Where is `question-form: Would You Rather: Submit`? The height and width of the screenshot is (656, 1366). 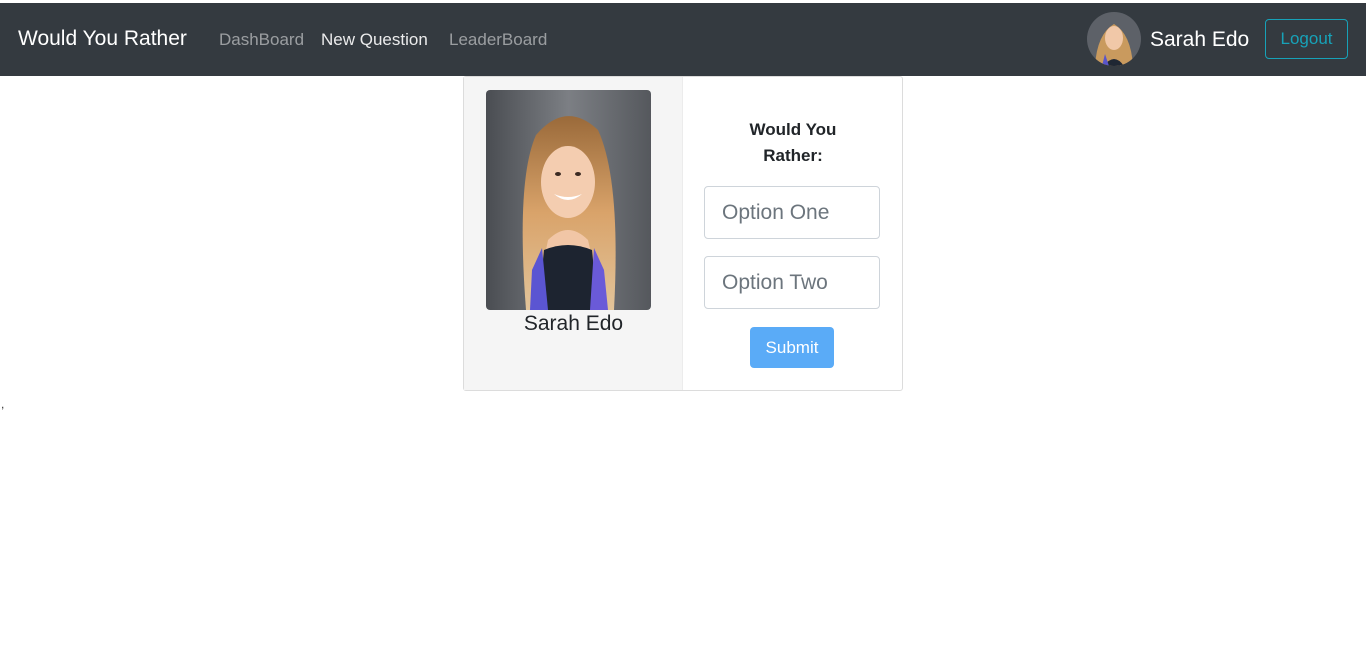 question-form: Would You Rather: Submit is located at coordinates (792, 233).